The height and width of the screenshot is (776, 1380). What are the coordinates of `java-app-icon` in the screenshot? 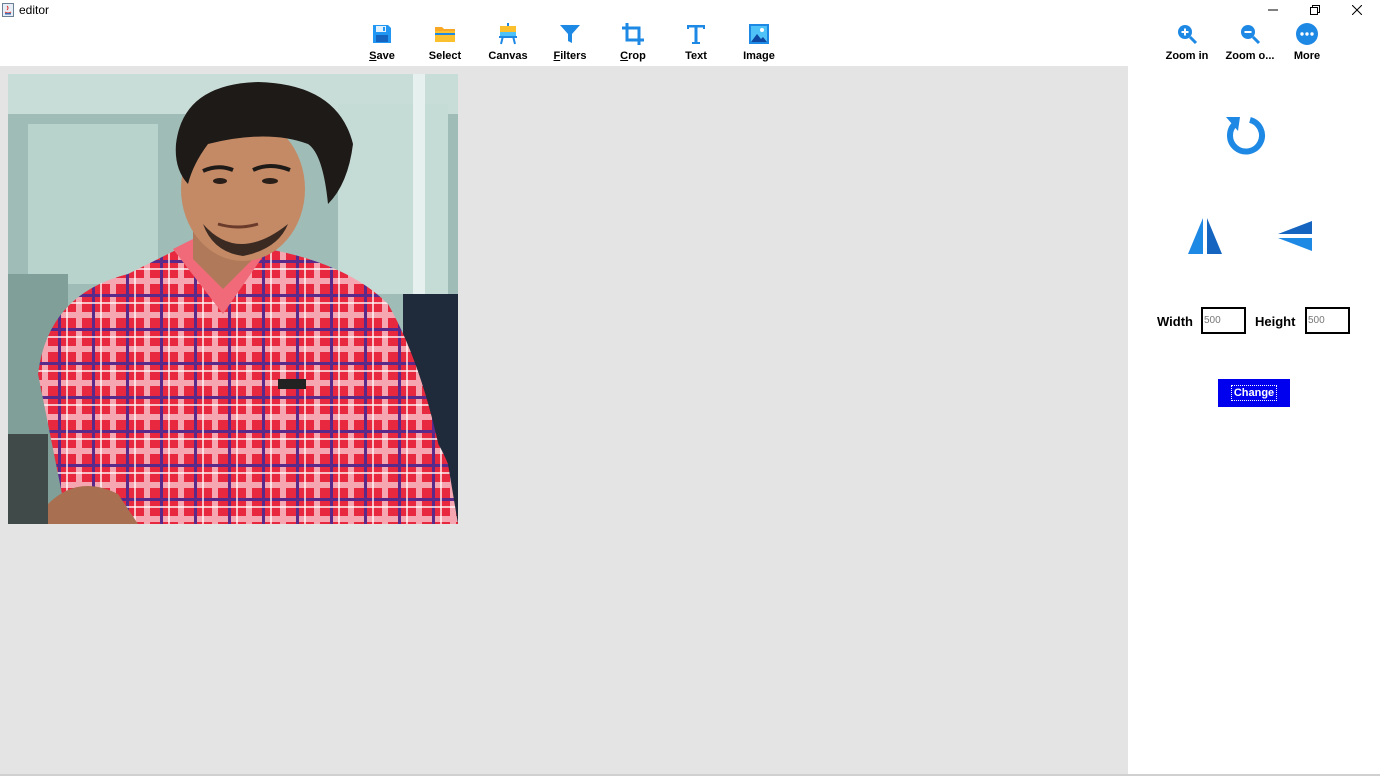 It's located at (8, 10).